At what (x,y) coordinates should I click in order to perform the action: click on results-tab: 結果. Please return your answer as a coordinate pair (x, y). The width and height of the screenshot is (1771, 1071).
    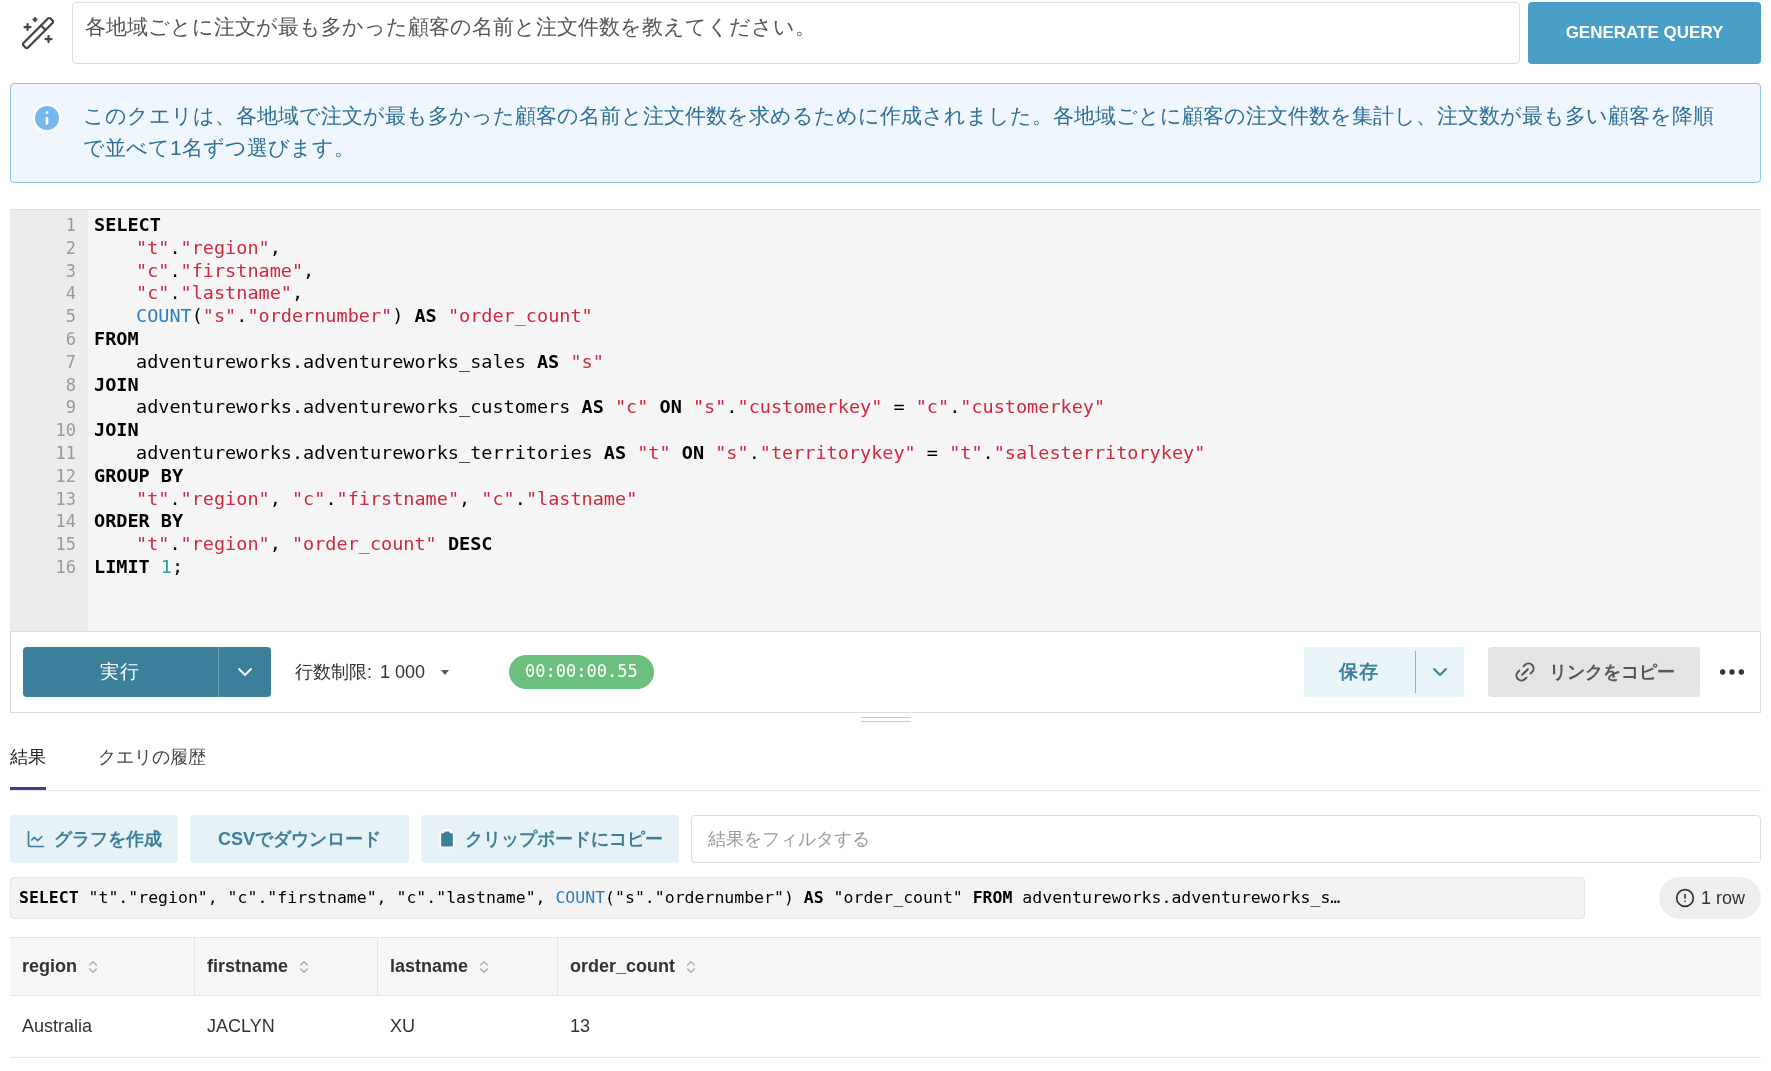
    Looking at the image, I should click on (28, 767).